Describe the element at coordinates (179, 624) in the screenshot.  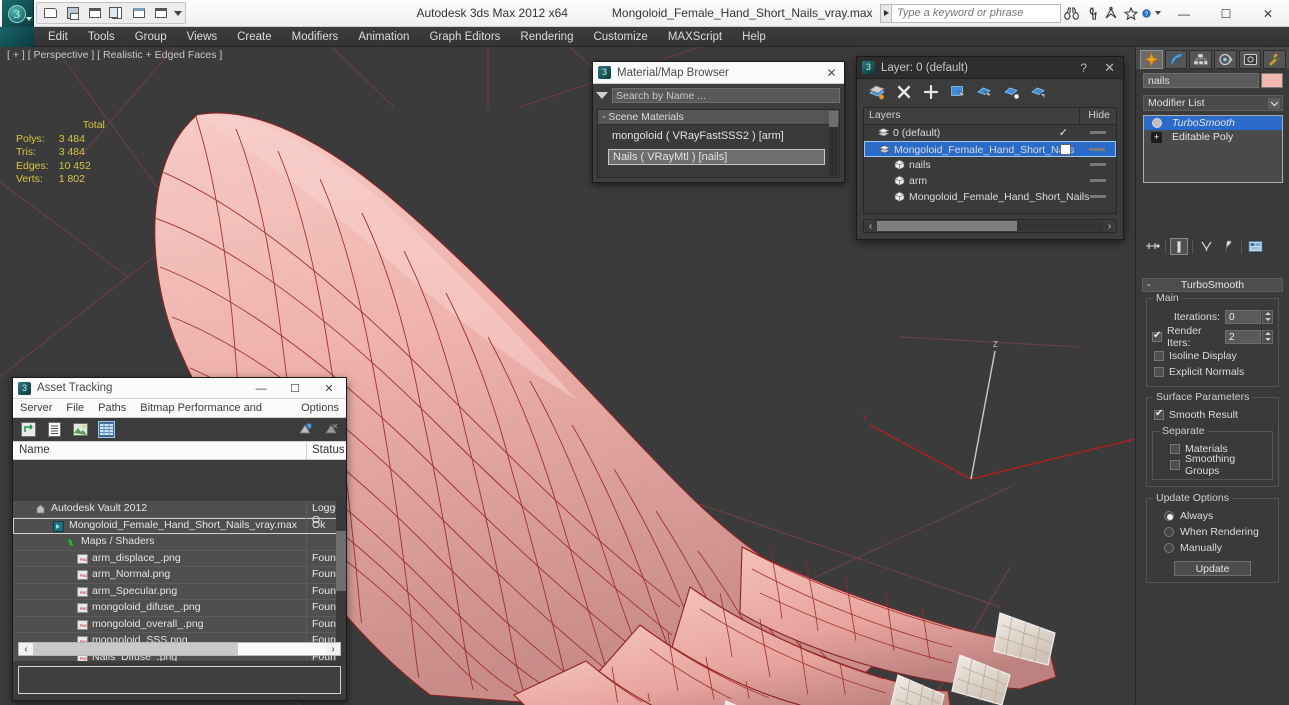
I see `table-row: mongoloid_overall_.png Found` at that location.